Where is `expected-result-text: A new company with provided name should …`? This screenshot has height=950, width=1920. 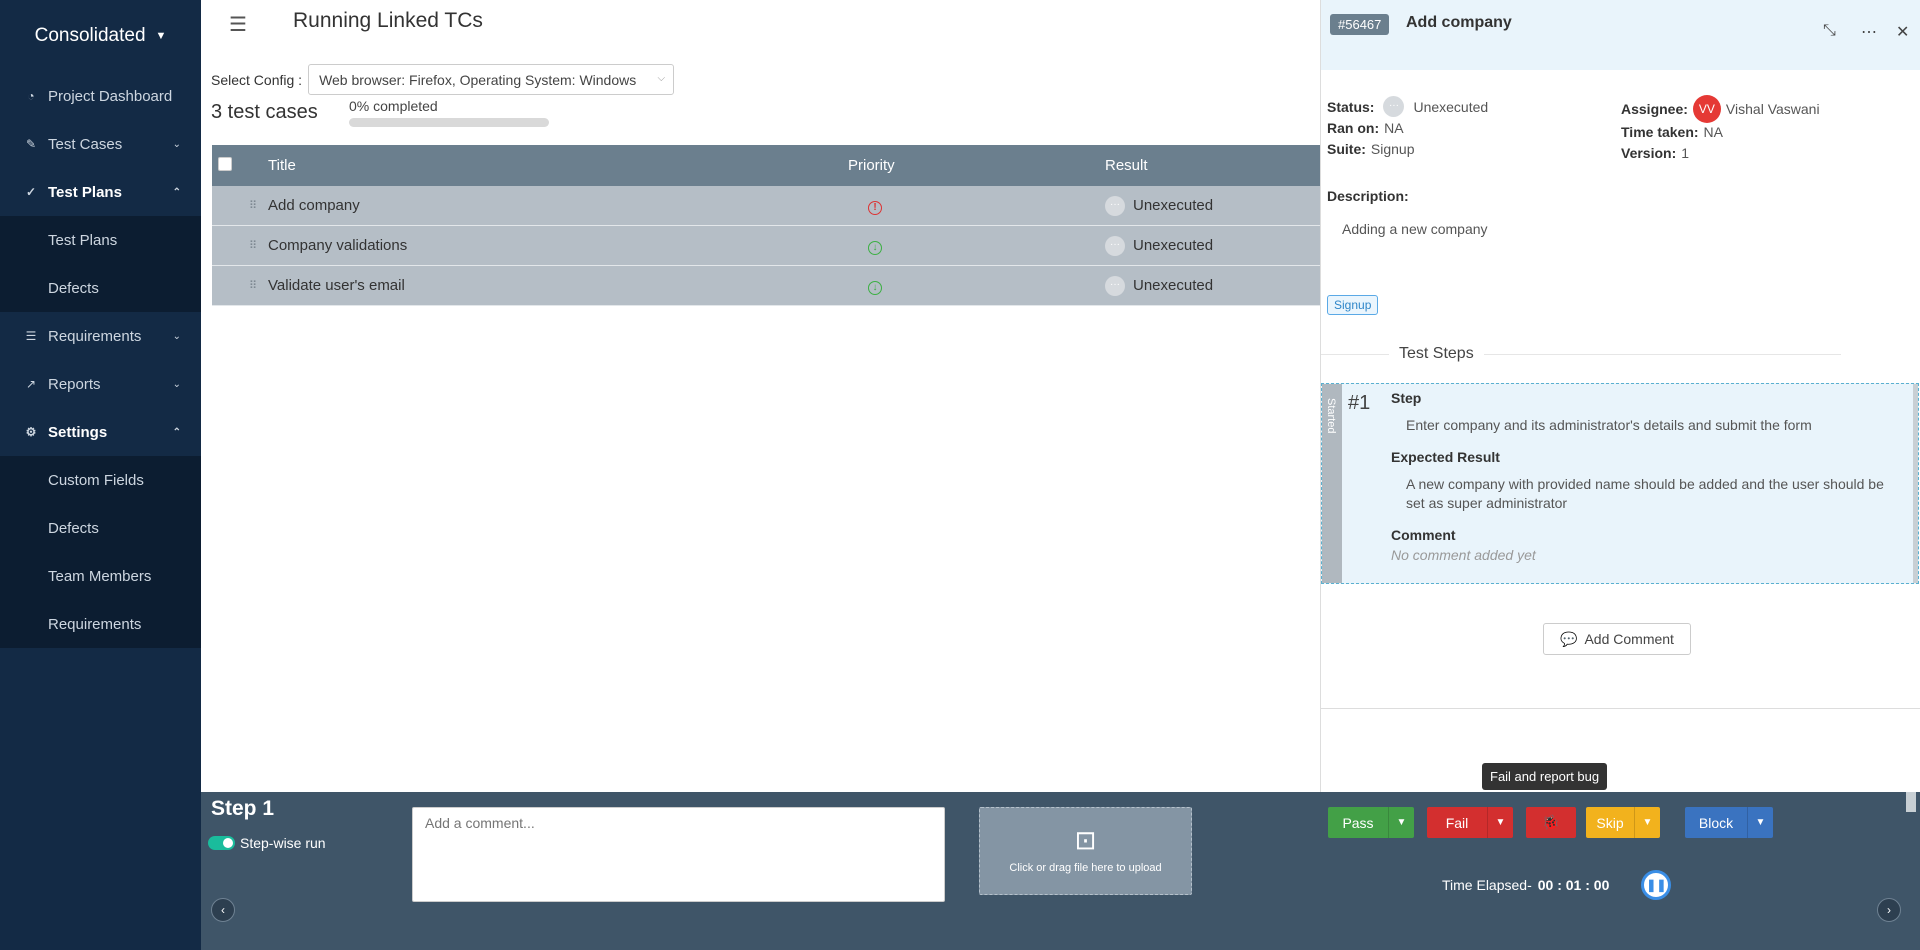
expected-result-text: A new company with provided name should … is located at coordinates (1645, 493).